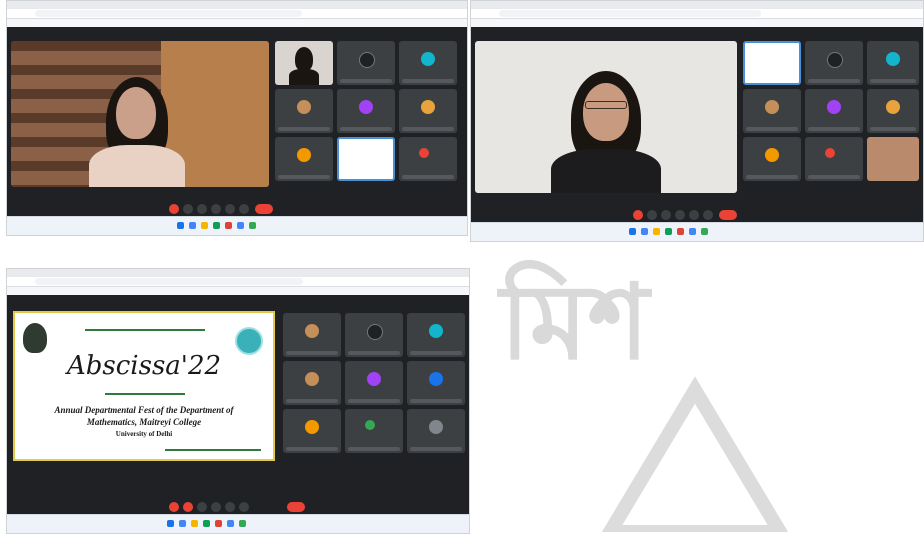 This screenshot has height=536, width=924. What do you see at coordinates (606, 171) in the screenshot?
I see `speaker-shirt` at bounding box center [606, 171].